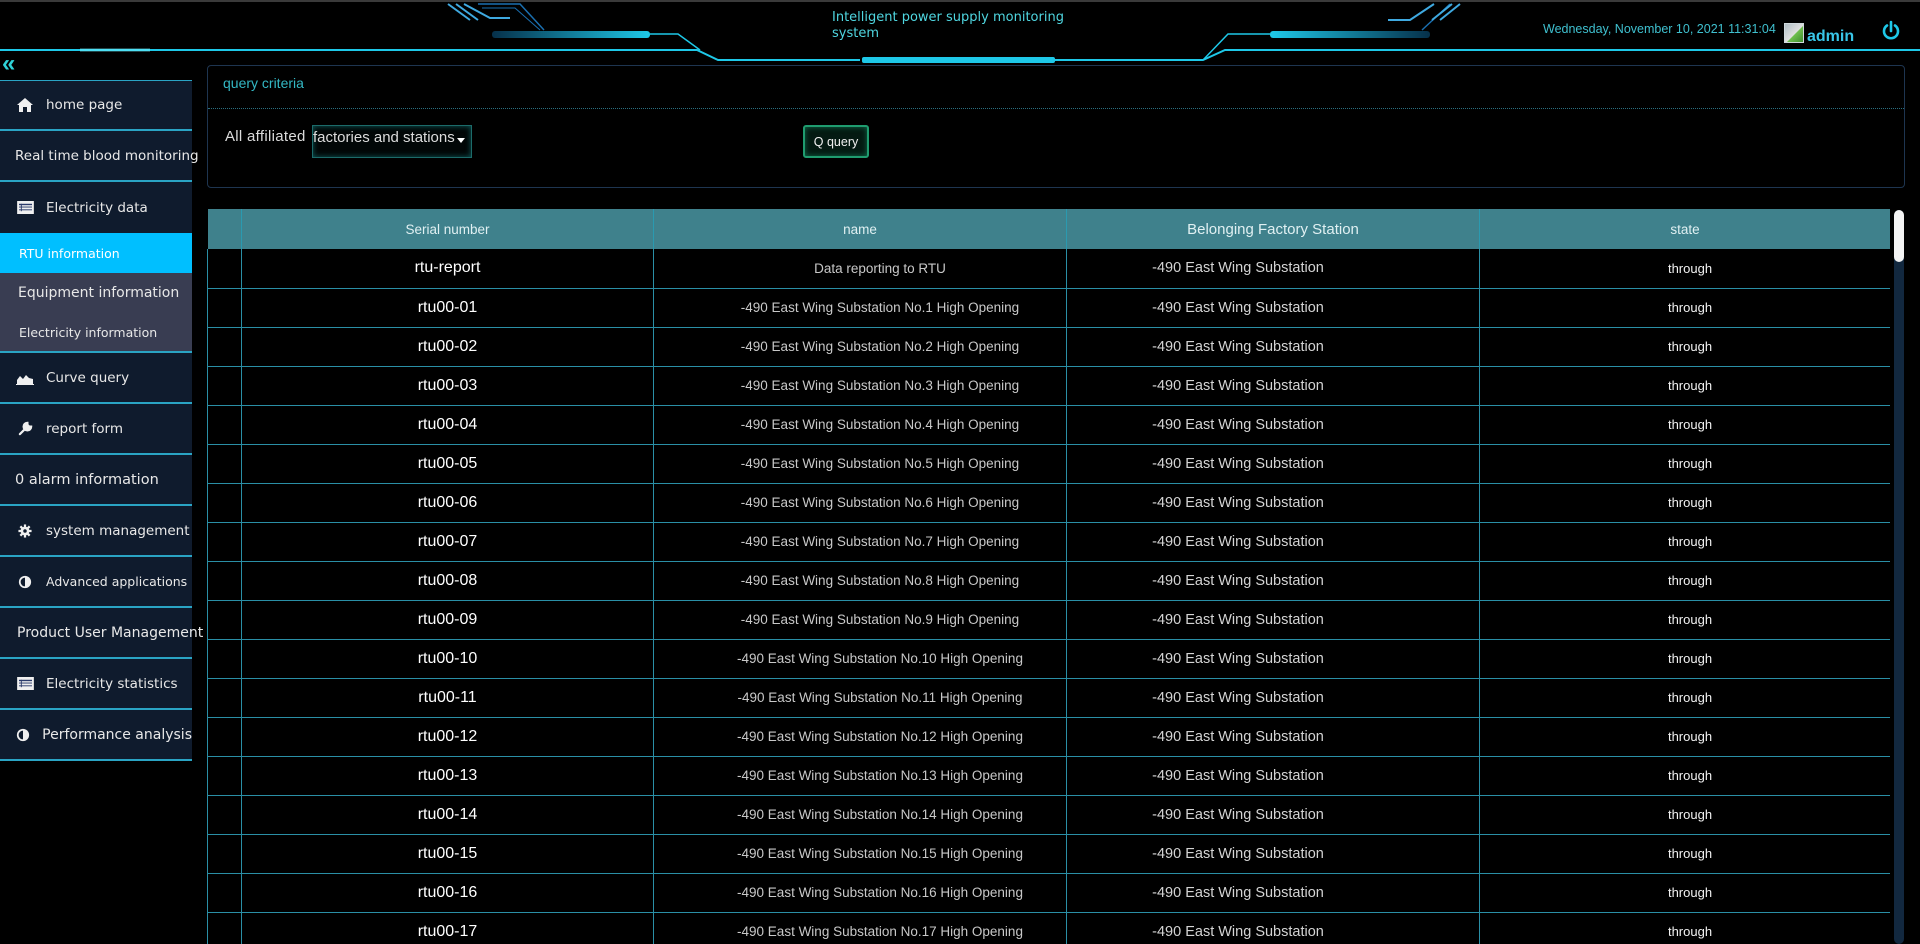 This screenshot has width=1920, height=944. I want to click on sidebar-subitem-equipment-information: Equipment information, so click(96, 293).